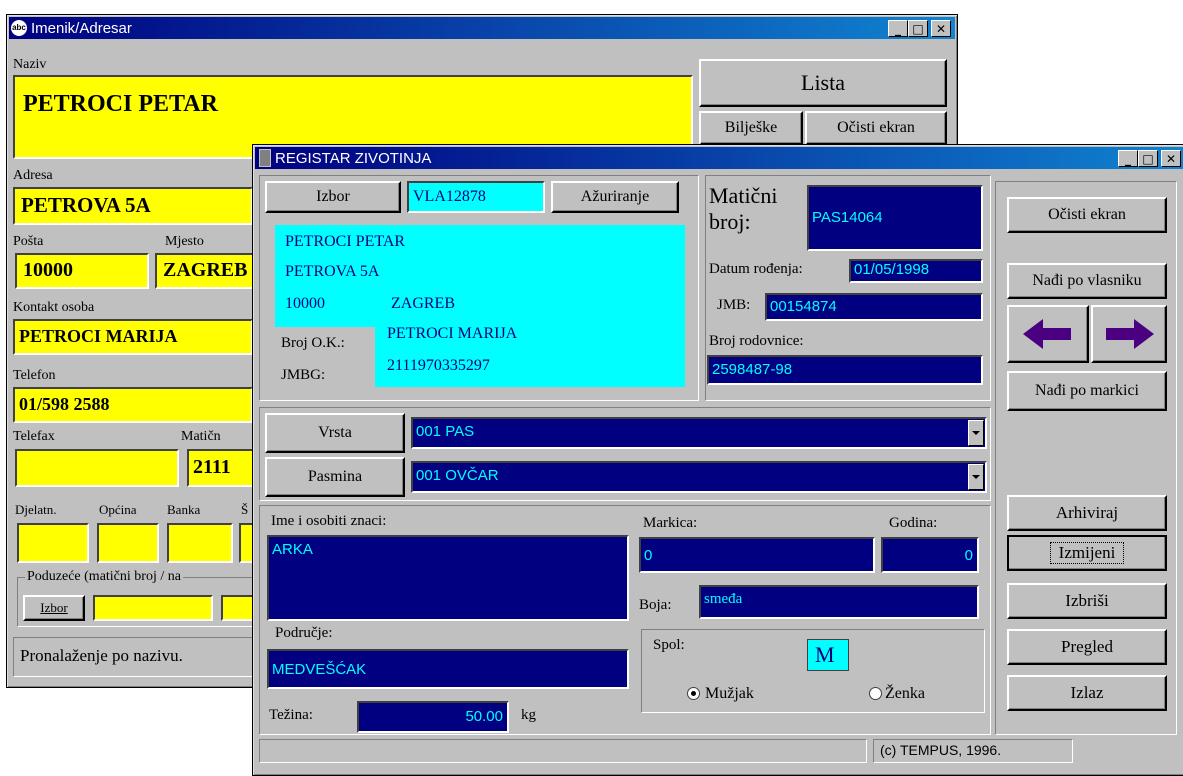 Image resolution: width=1183 pixels, height=776 pixels. What do you see at coordinates (345, 241) in the screenshot?
I see `owner-name: PETROCI PETAR` at bounding box center [345, 241].